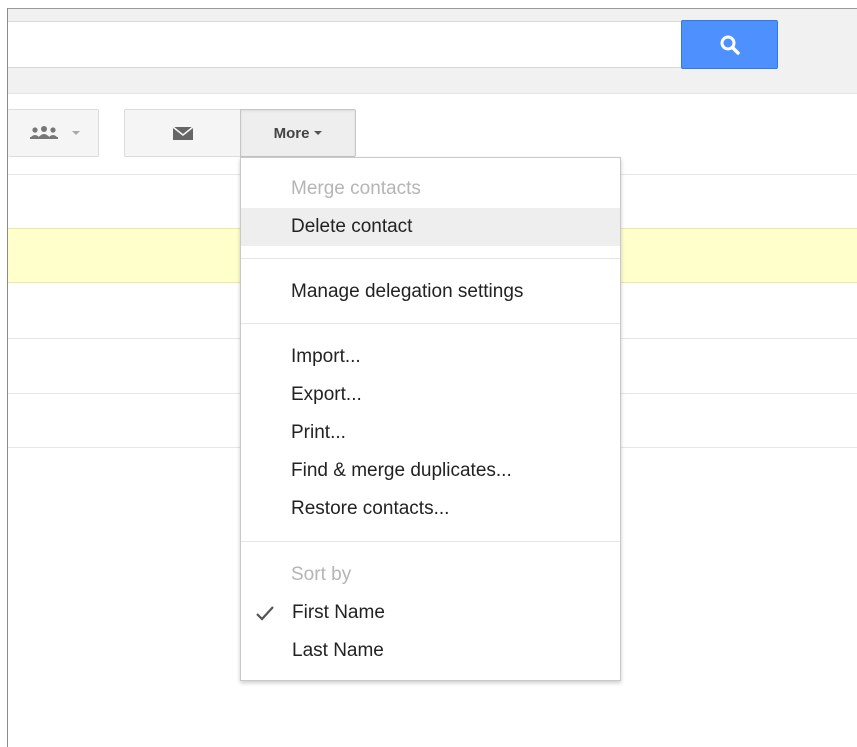 The height and width of the screenshot is (747, 857). What do you see at coordinates (338, 612) in the screenshot?
I see `menu-item-label: First Name` at bounding box center [338, 612].